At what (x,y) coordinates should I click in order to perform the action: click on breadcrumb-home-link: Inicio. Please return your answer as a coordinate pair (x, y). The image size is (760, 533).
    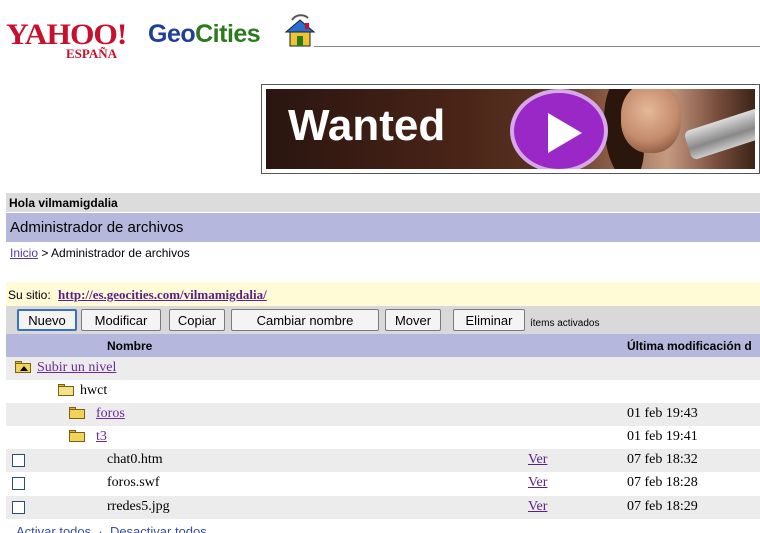
    Looking at the image, I should click on (24, 253).